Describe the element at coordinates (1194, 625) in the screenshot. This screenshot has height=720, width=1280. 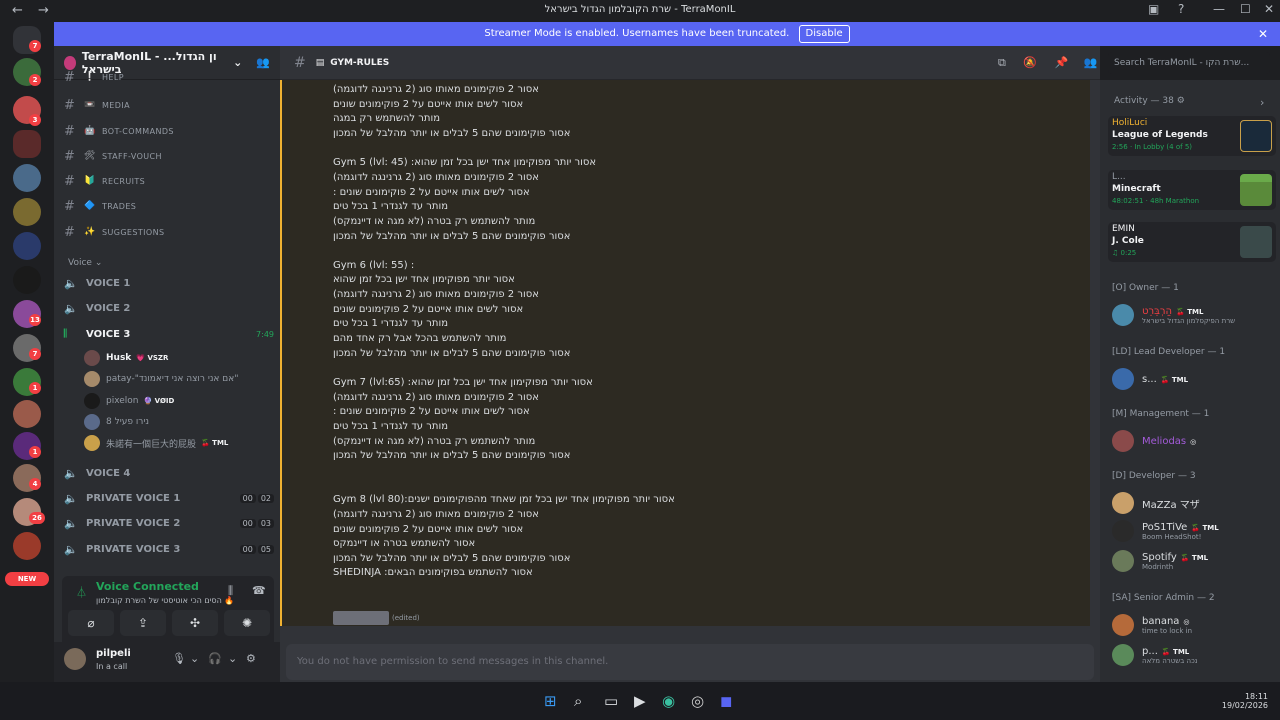
I see `member-item: banana ◎ time to lock in` at that location.